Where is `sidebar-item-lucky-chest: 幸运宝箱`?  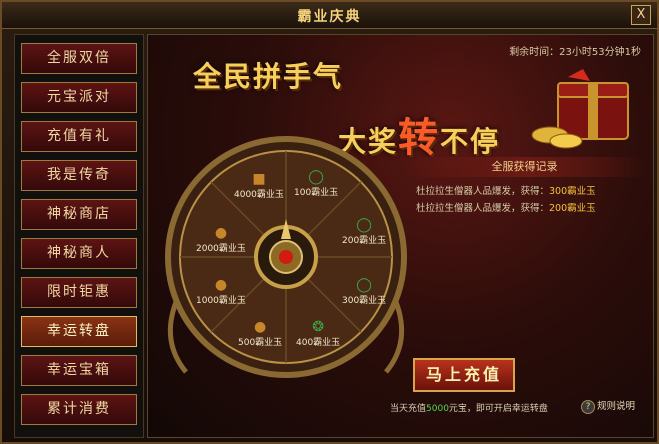
sidebar-item-lucky-chest: 幸运宝箱 is located at coordinates (79, 370).